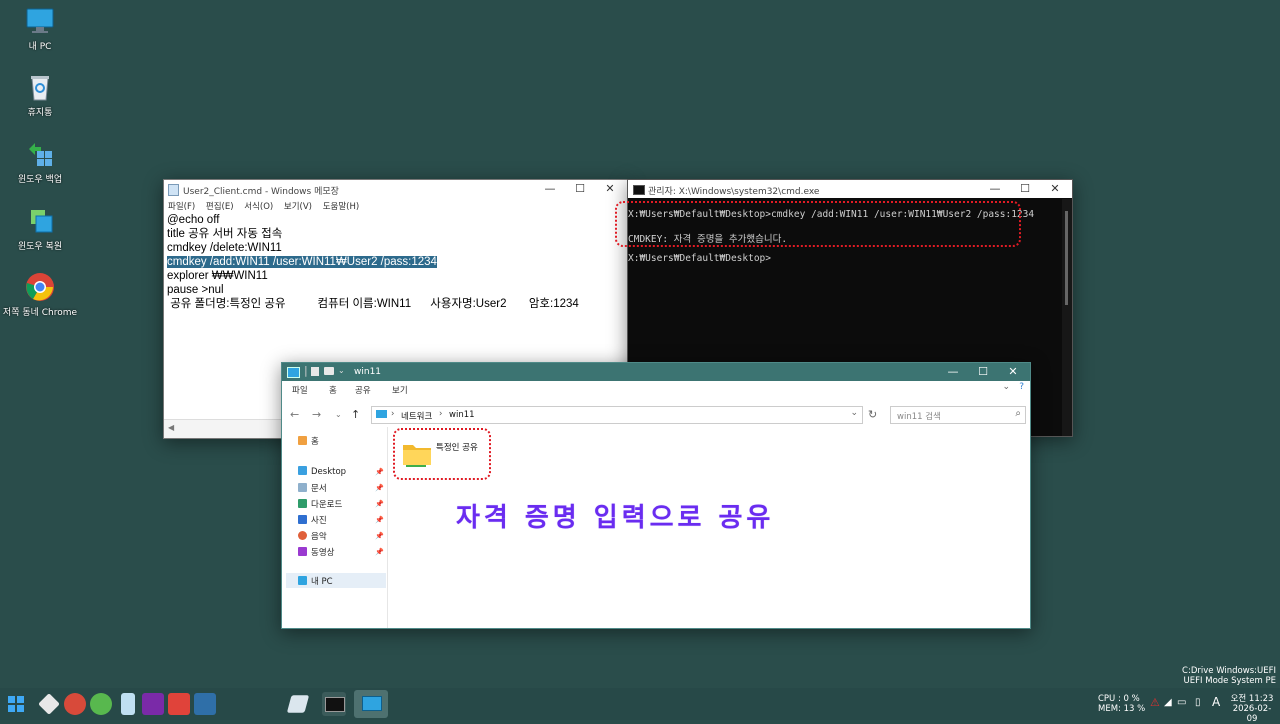 The height and width of the screenshot is (724, 1280). Describe the element at coordinates (302, 470) in the screenshot. I see `desktop-folder-icon` at that location.